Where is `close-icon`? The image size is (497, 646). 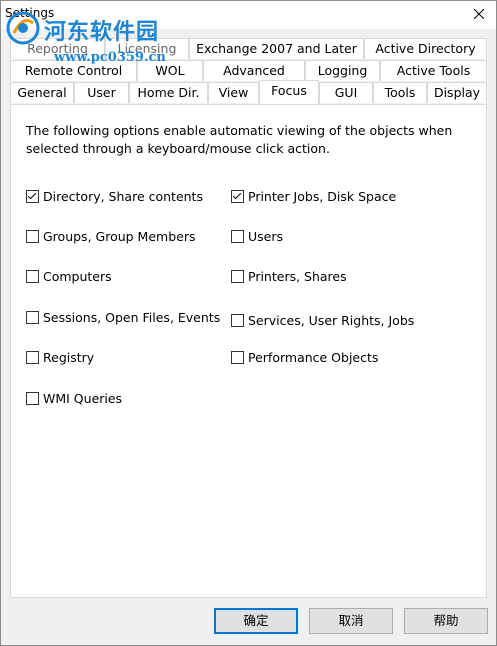 close-icon is located at coordinates (479, 14).